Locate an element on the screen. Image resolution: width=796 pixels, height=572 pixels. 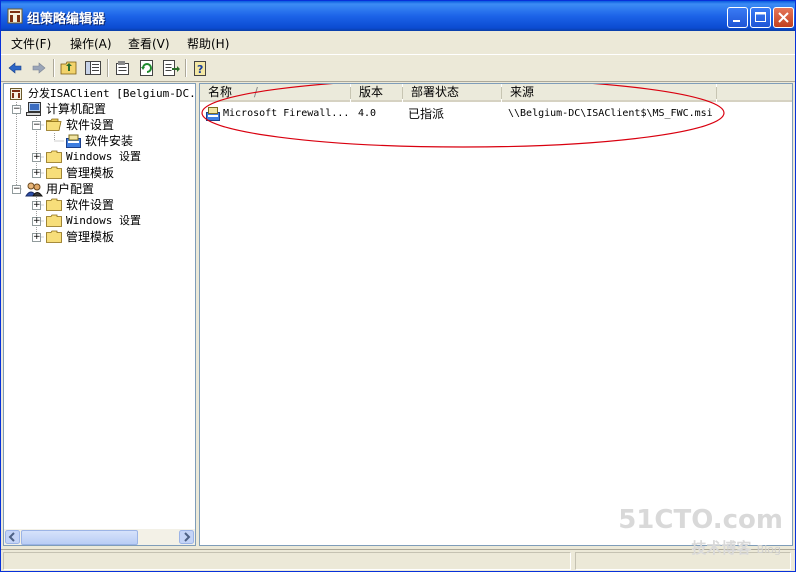
close-button is located at coordinates (783, 17).